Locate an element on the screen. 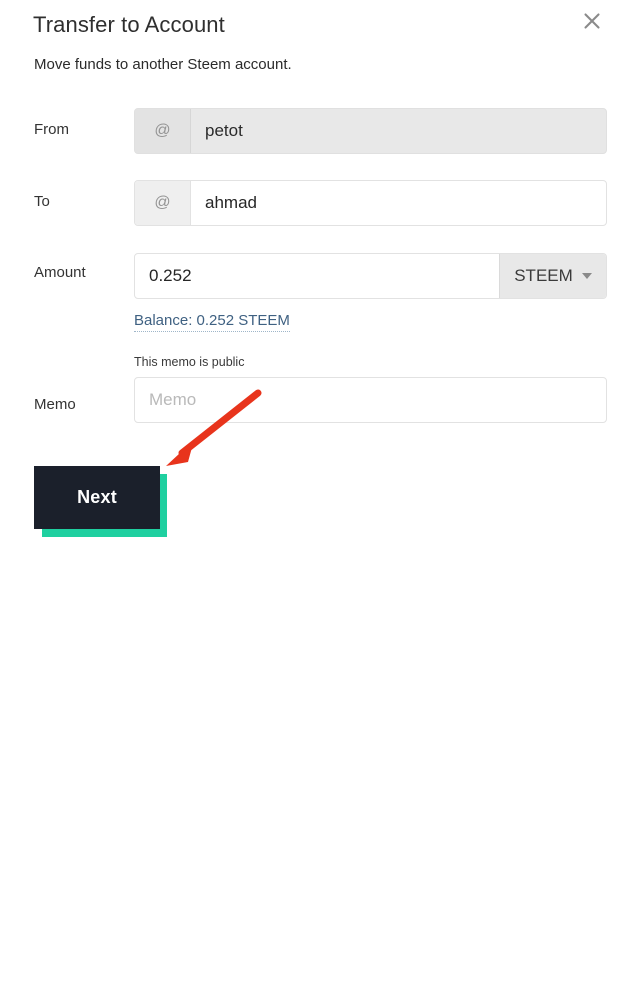  to-label: To is located at coordinates (42, 201).